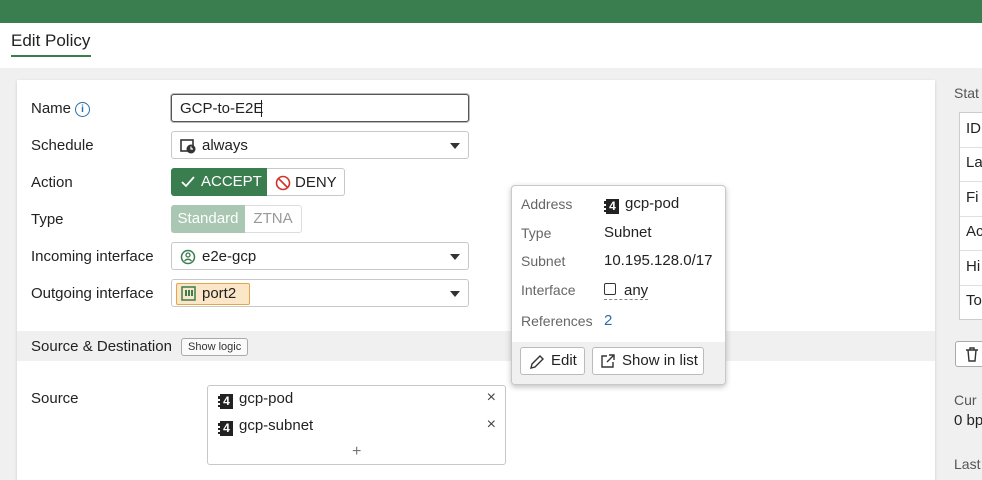  What do you see at coordinates (52, 182) in the screenshot?
I see `action-label: Action` at bounding box center [52, 182].